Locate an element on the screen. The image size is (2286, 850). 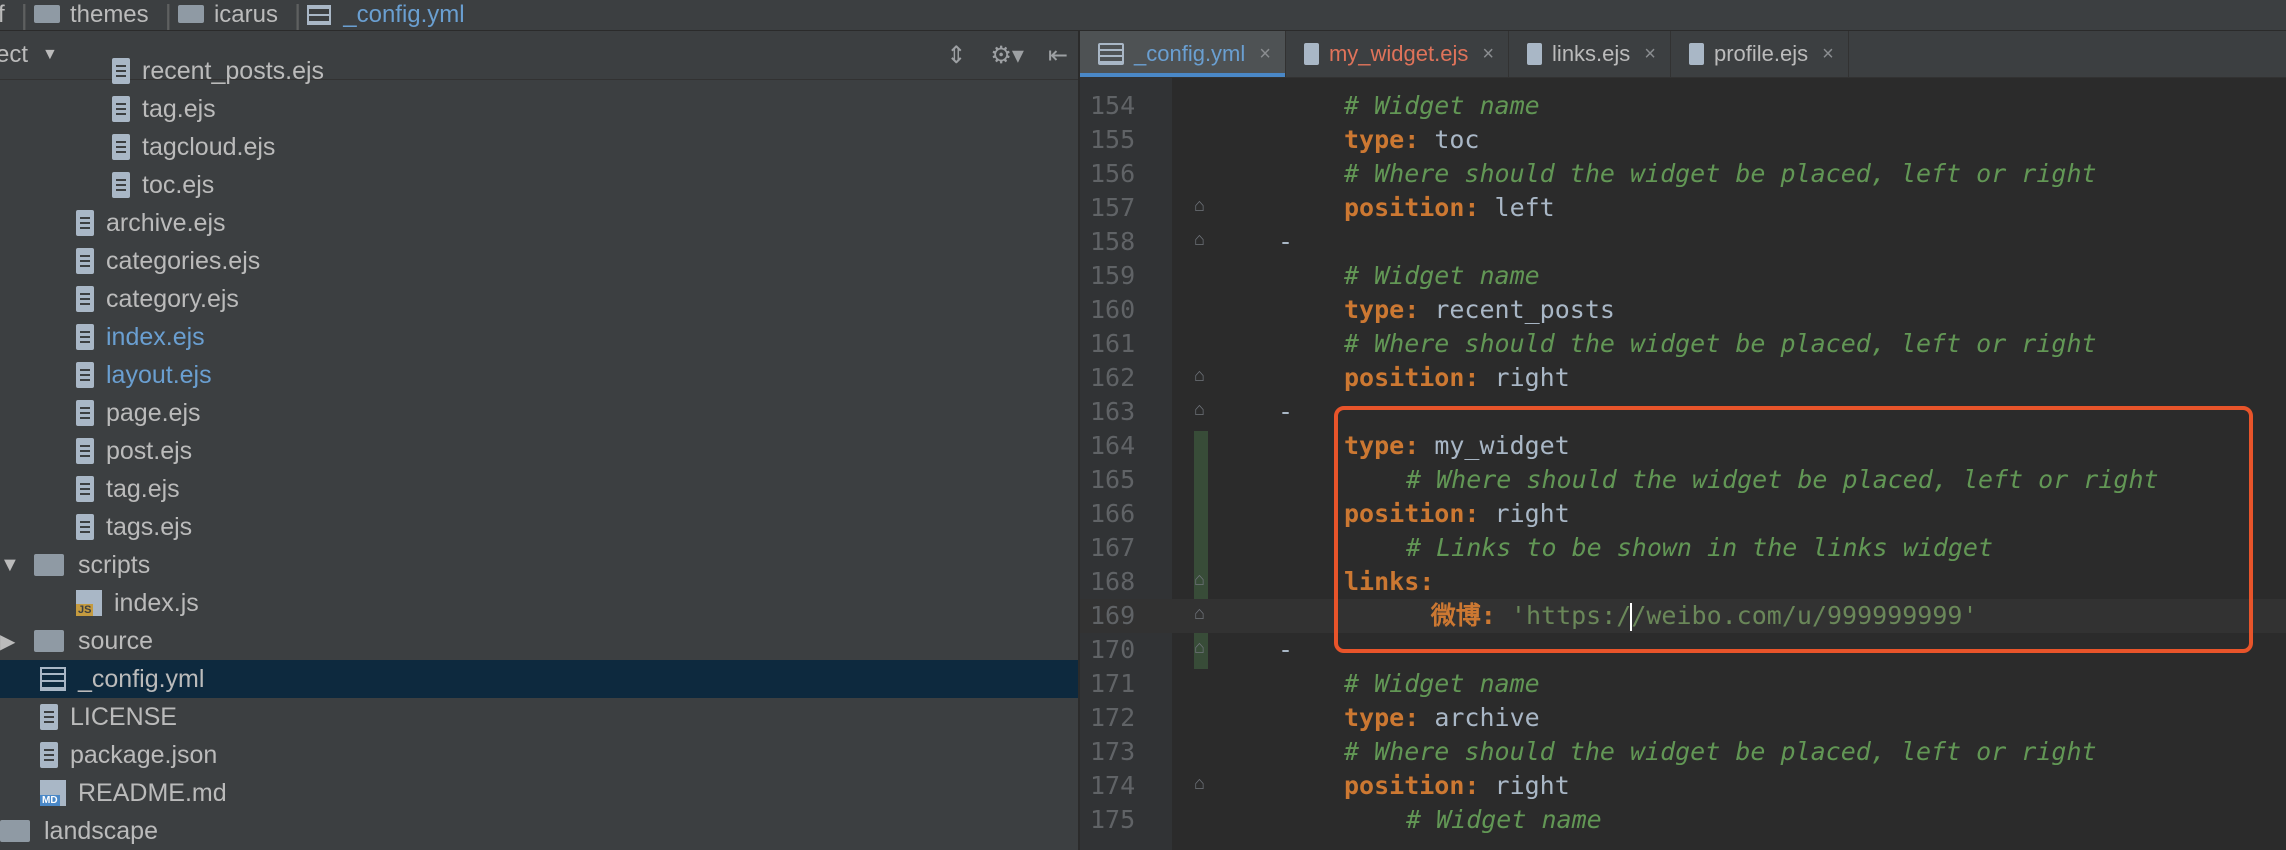
breadcrumb: f | themes | icarus | _config.yml is located at coordinates (1143, 15).